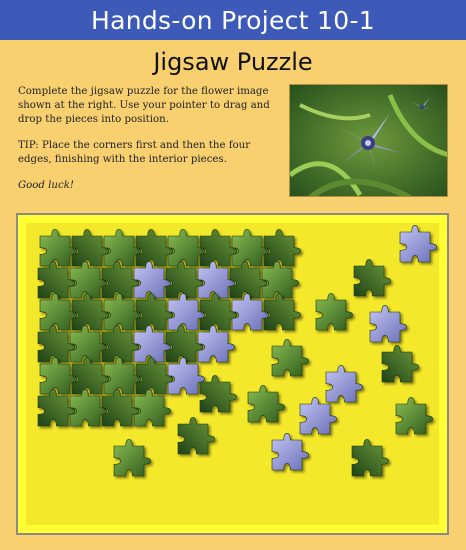  I want to click on flower-reference-image, so click(368, 140).